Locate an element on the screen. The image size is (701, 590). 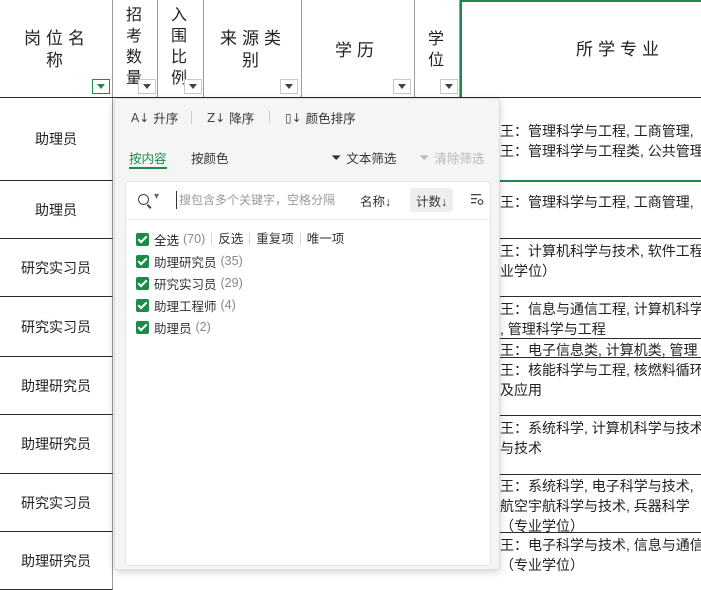
major-text-line: 业学位） is located at coordinates (528, 271).